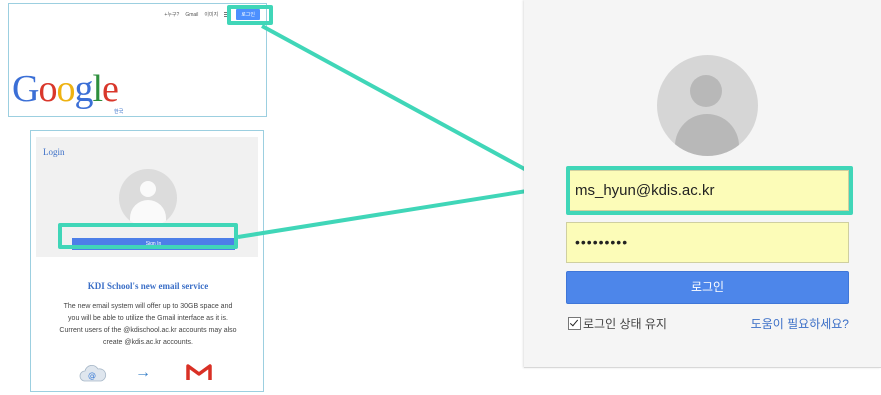 The width and height of the screenshot is (881, 395). Describe the element at coordinates (148, 198) in the screenshot. I see `avatar-icon` at that location.